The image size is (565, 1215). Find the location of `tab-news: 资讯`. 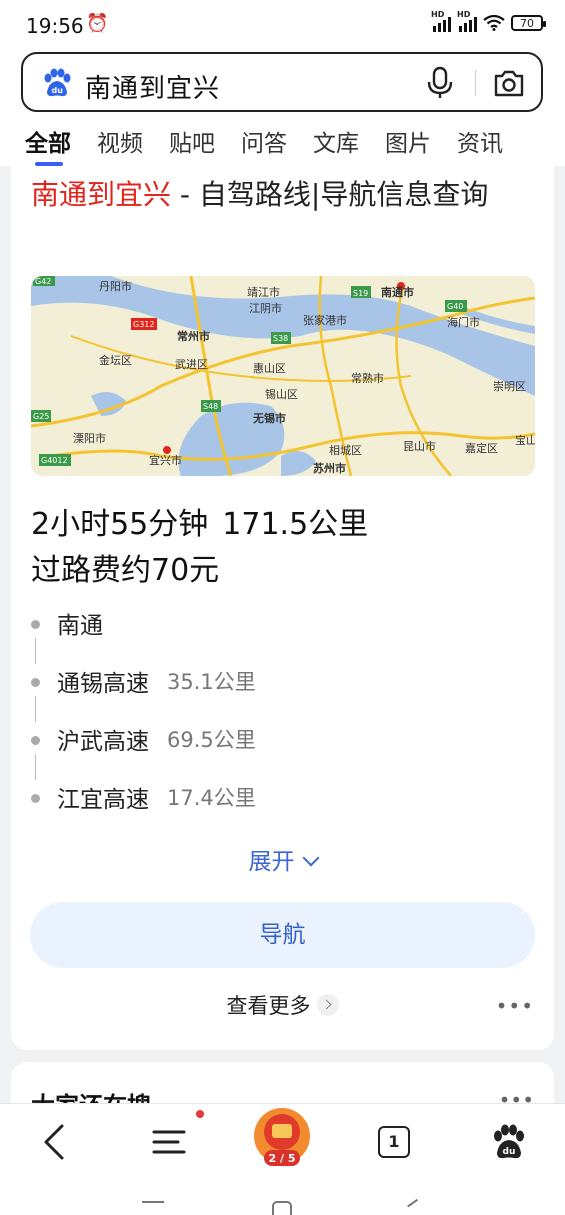

tab-news: 资讯 is located at coordinates (480, 144).